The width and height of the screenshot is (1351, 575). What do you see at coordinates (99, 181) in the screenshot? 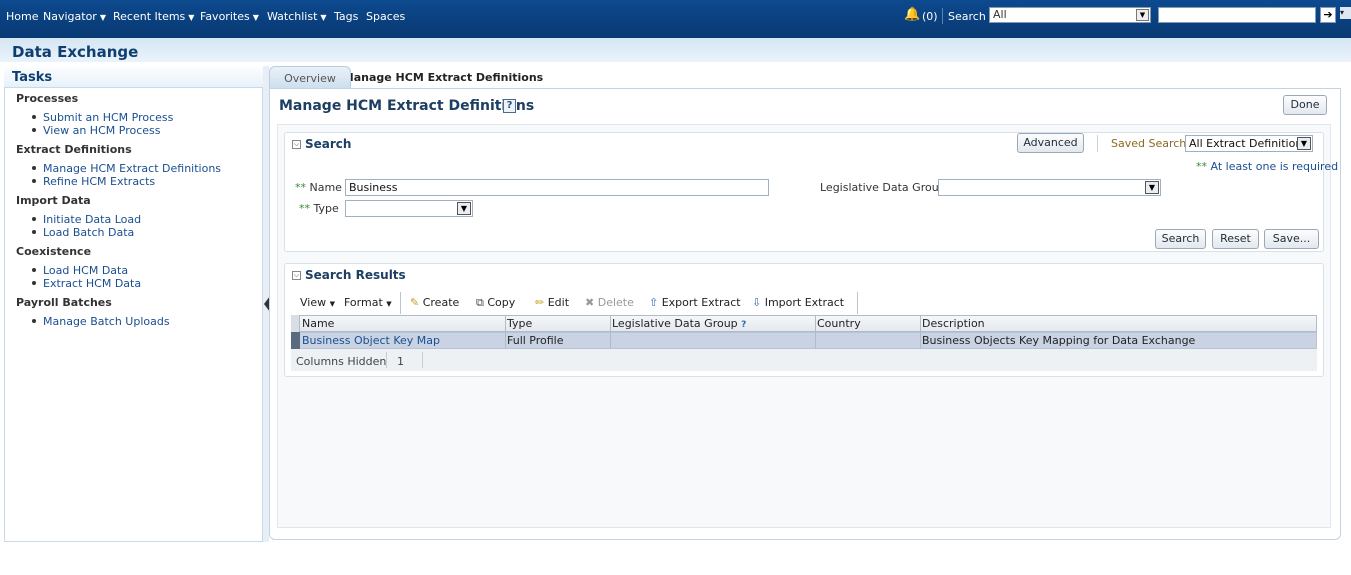
I see `task-link-refine-hcm-extracts: Refine HCM Extracts` at bounding box center [99, 181].